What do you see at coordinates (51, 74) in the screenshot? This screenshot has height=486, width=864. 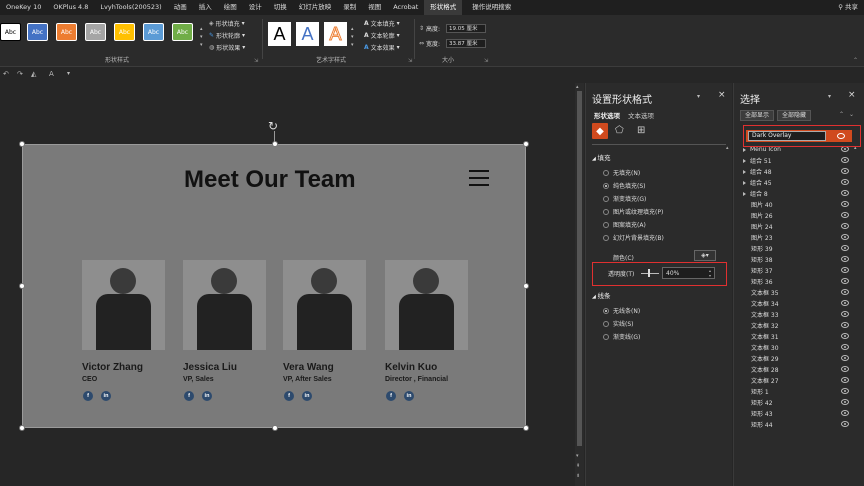 I see `text-size-icon: A` at bounding box center [51, 74].